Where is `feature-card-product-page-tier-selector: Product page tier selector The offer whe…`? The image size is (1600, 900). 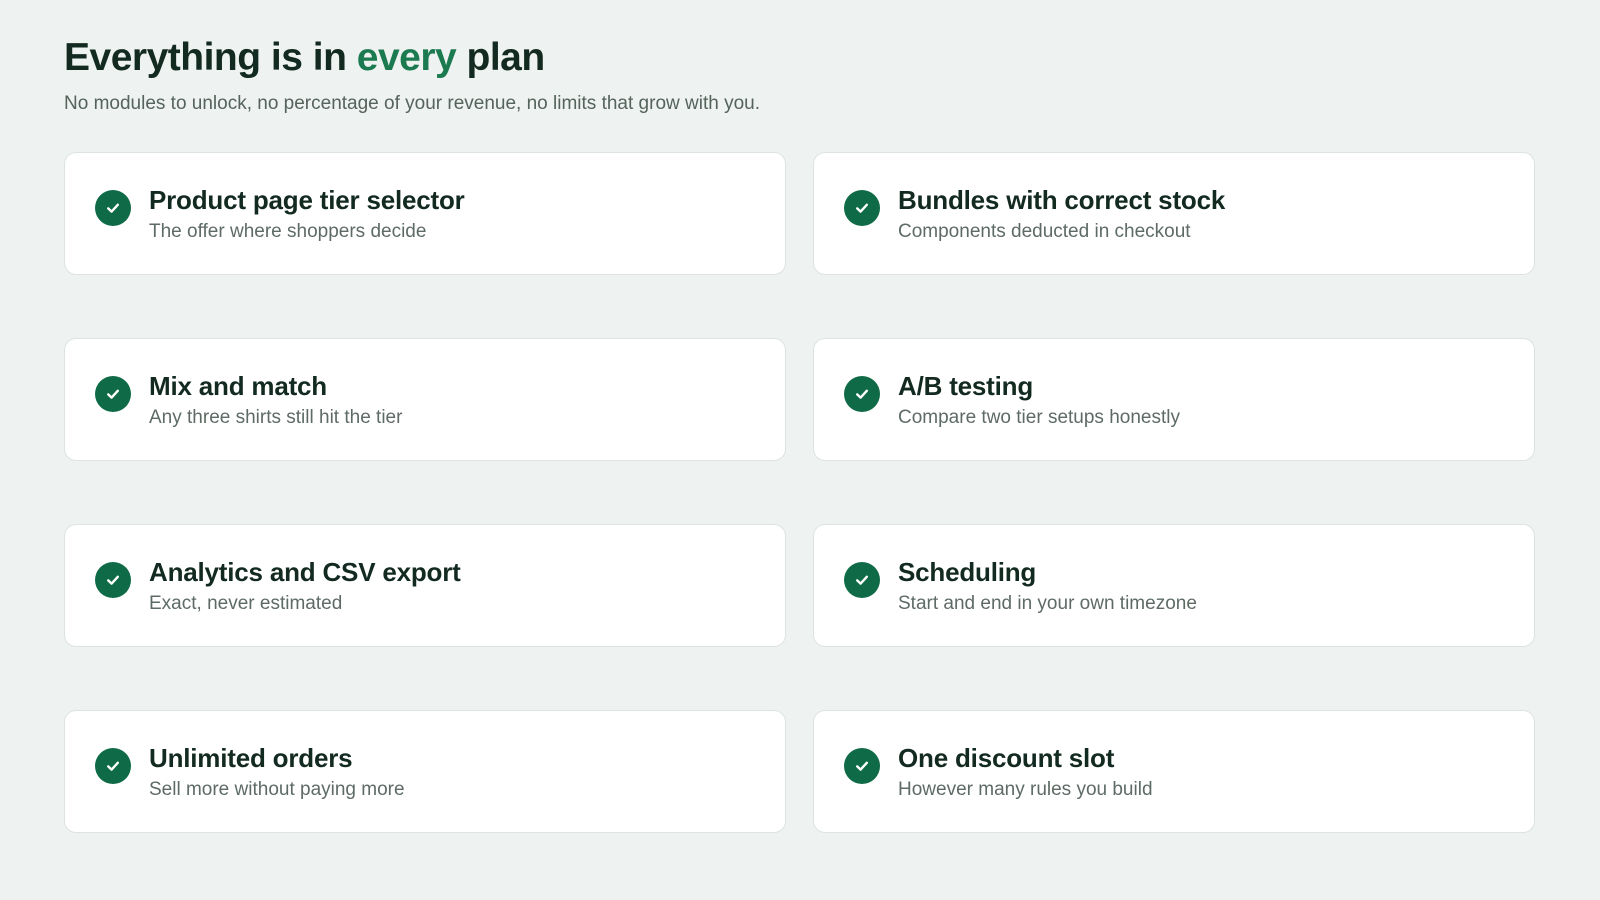
feature-card-product-page-tier-selector: Product page tier selector The offer whe… is located at coordinates (425, 213).